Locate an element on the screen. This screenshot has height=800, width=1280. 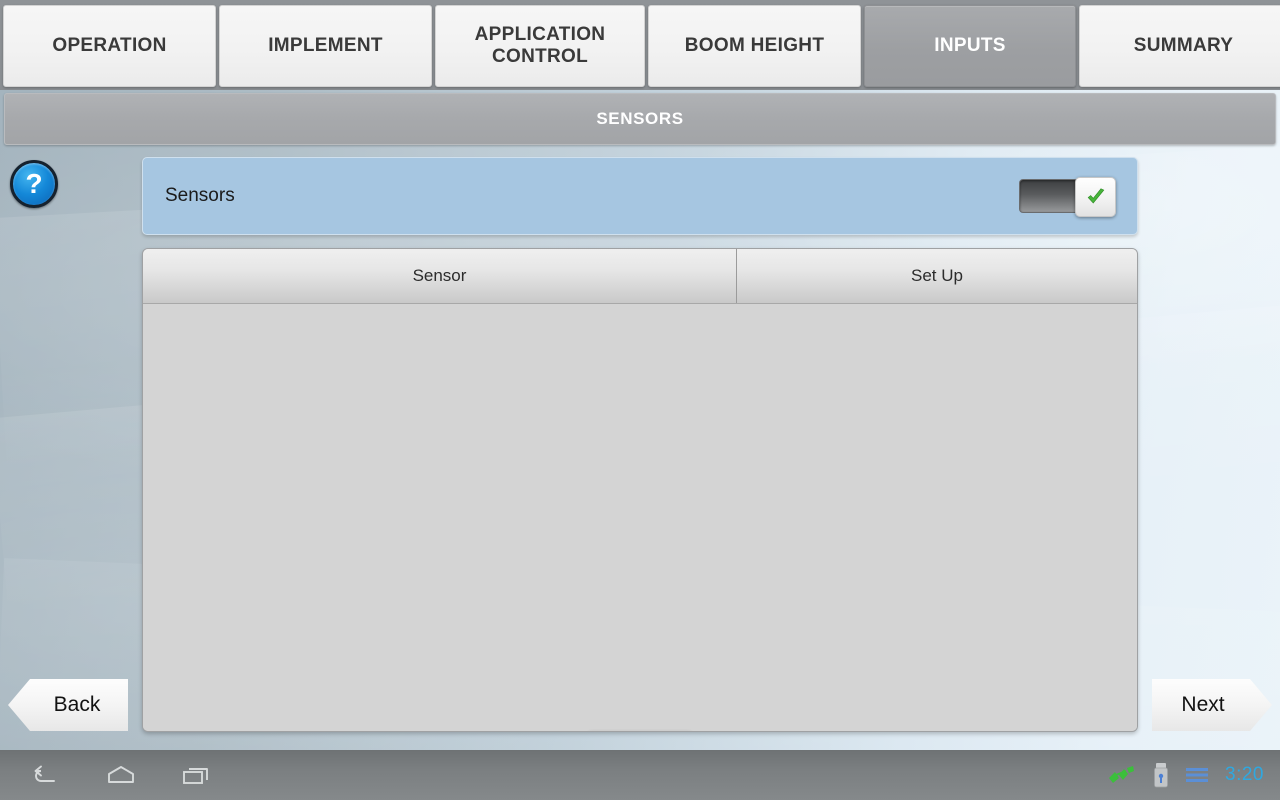
tab-operation-label: OPERATION is located at coordinates (109, 45).